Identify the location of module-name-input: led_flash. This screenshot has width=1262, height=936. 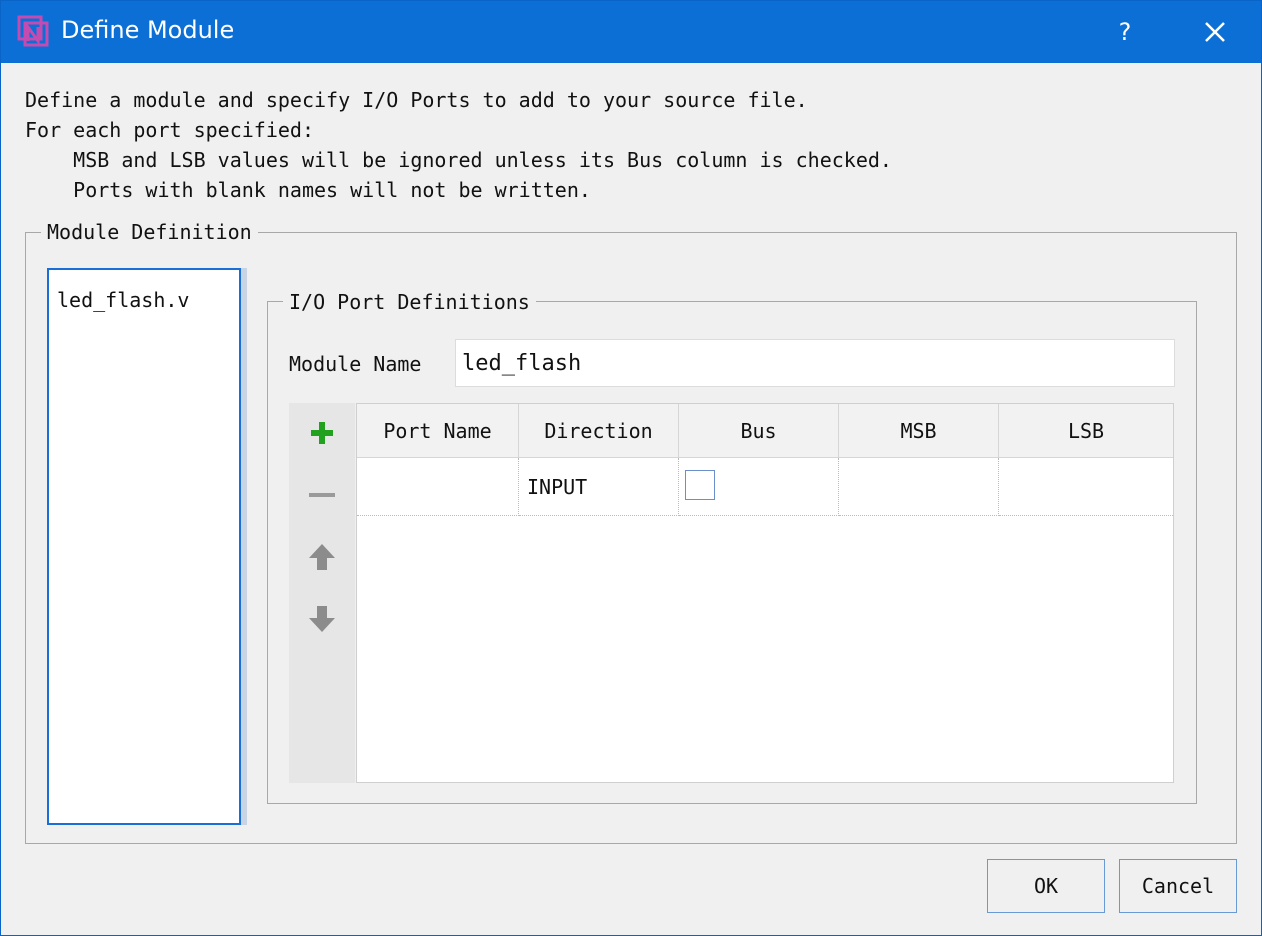
(815, 363).